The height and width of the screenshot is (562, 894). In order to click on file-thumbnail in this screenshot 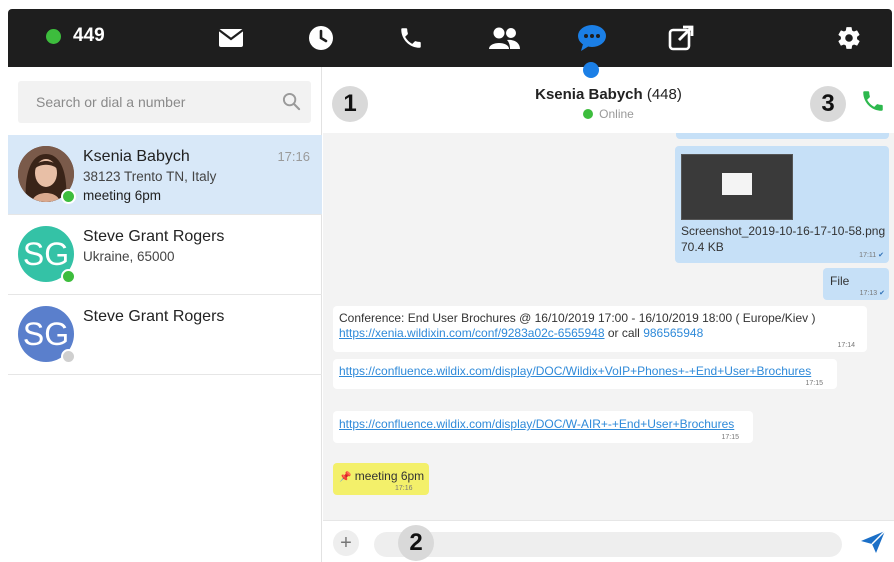, I will do `click(737, 187)`.